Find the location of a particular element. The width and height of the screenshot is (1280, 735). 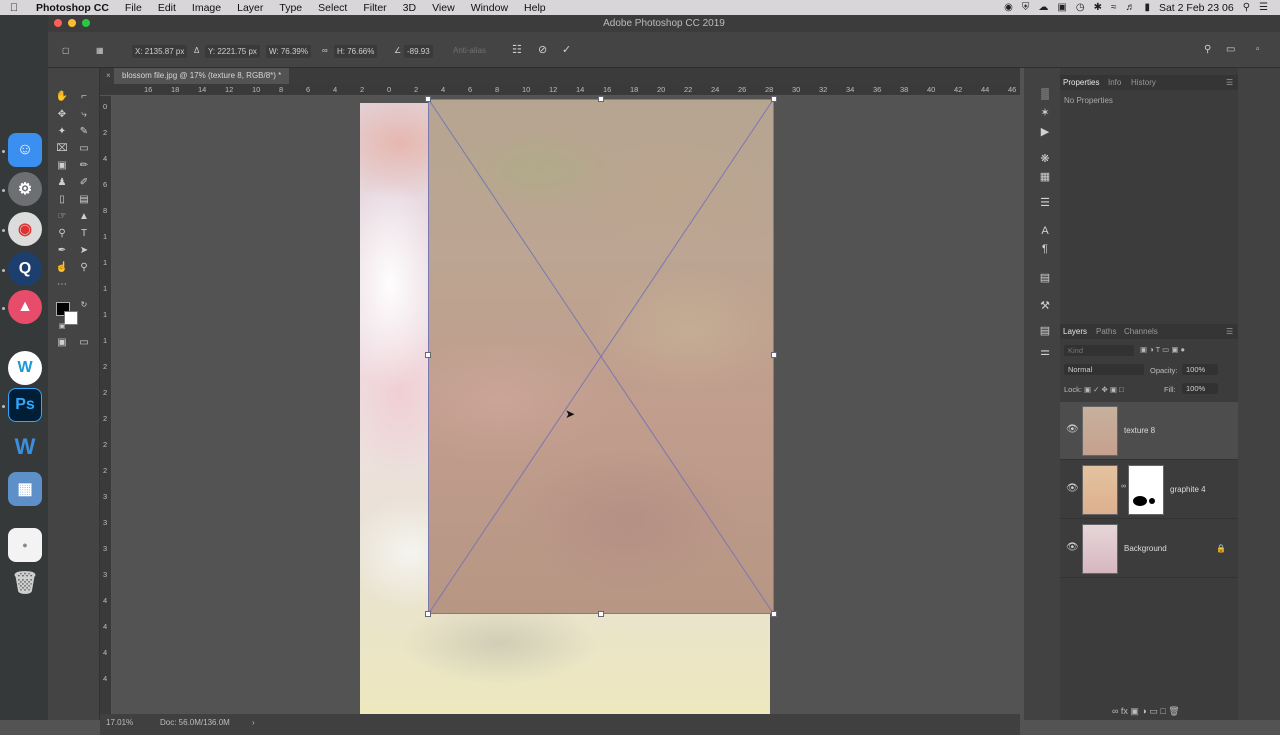

cancel-transform-icon: ⊘ is located at coordinates (542, 49).